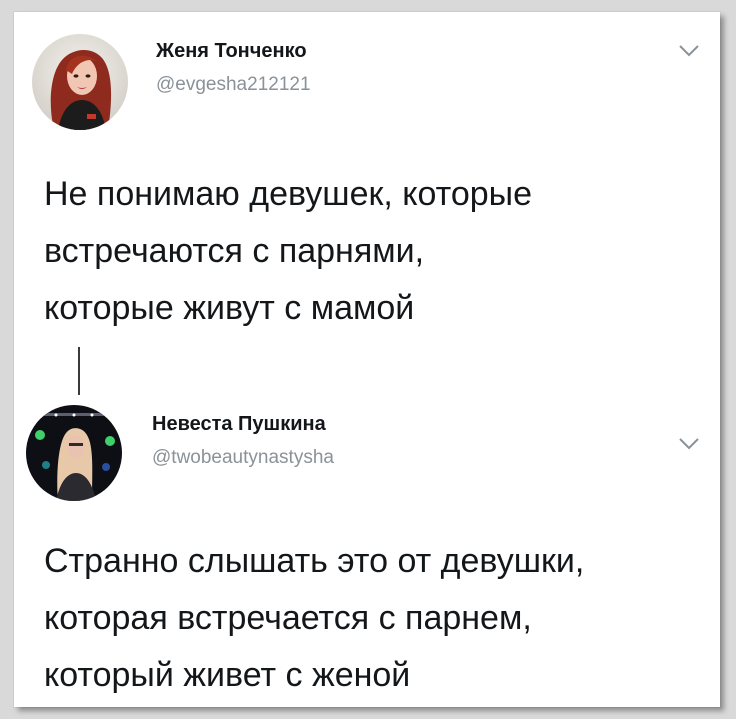 Image resolution: width=736 pixels, height=719 pixels. I want to click on tweet-text-line: Не понимаю девушек, которые, so click(288, 194).